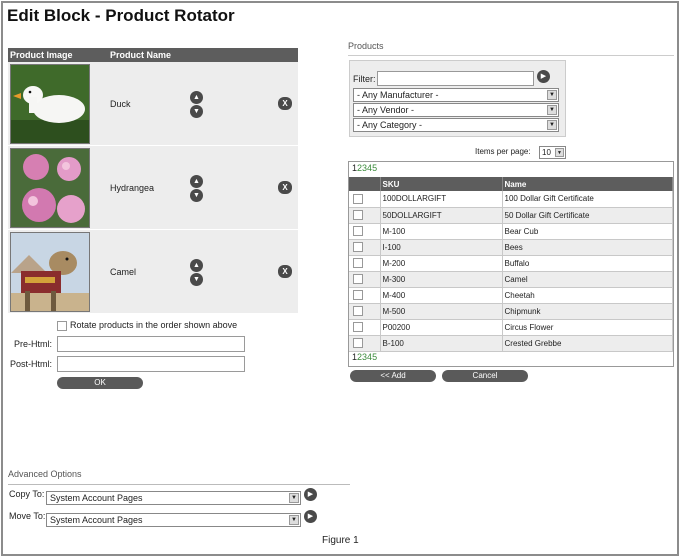 The height and width of the screenshot is (557, 680). What do you see at coordinates (398, 95) in the screenshot?
I see `manufacturer-value: - Any Manufacturer -` at bounding box center [398, 95].